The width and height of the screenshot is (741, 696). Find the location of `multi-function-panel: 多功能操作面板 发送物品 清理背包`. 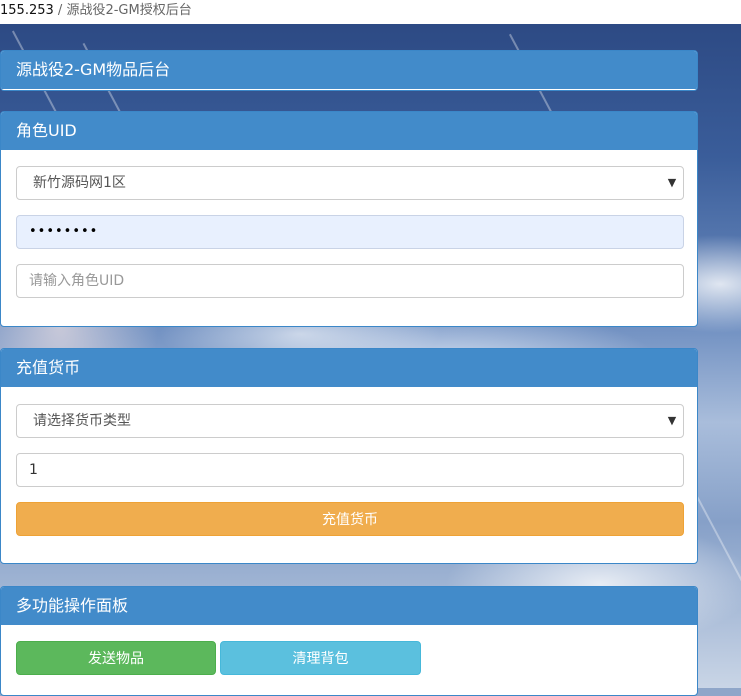

multi-function-panel: 多功能操作面板 发送物品 清理背包 is located at coordinates (349, 641).